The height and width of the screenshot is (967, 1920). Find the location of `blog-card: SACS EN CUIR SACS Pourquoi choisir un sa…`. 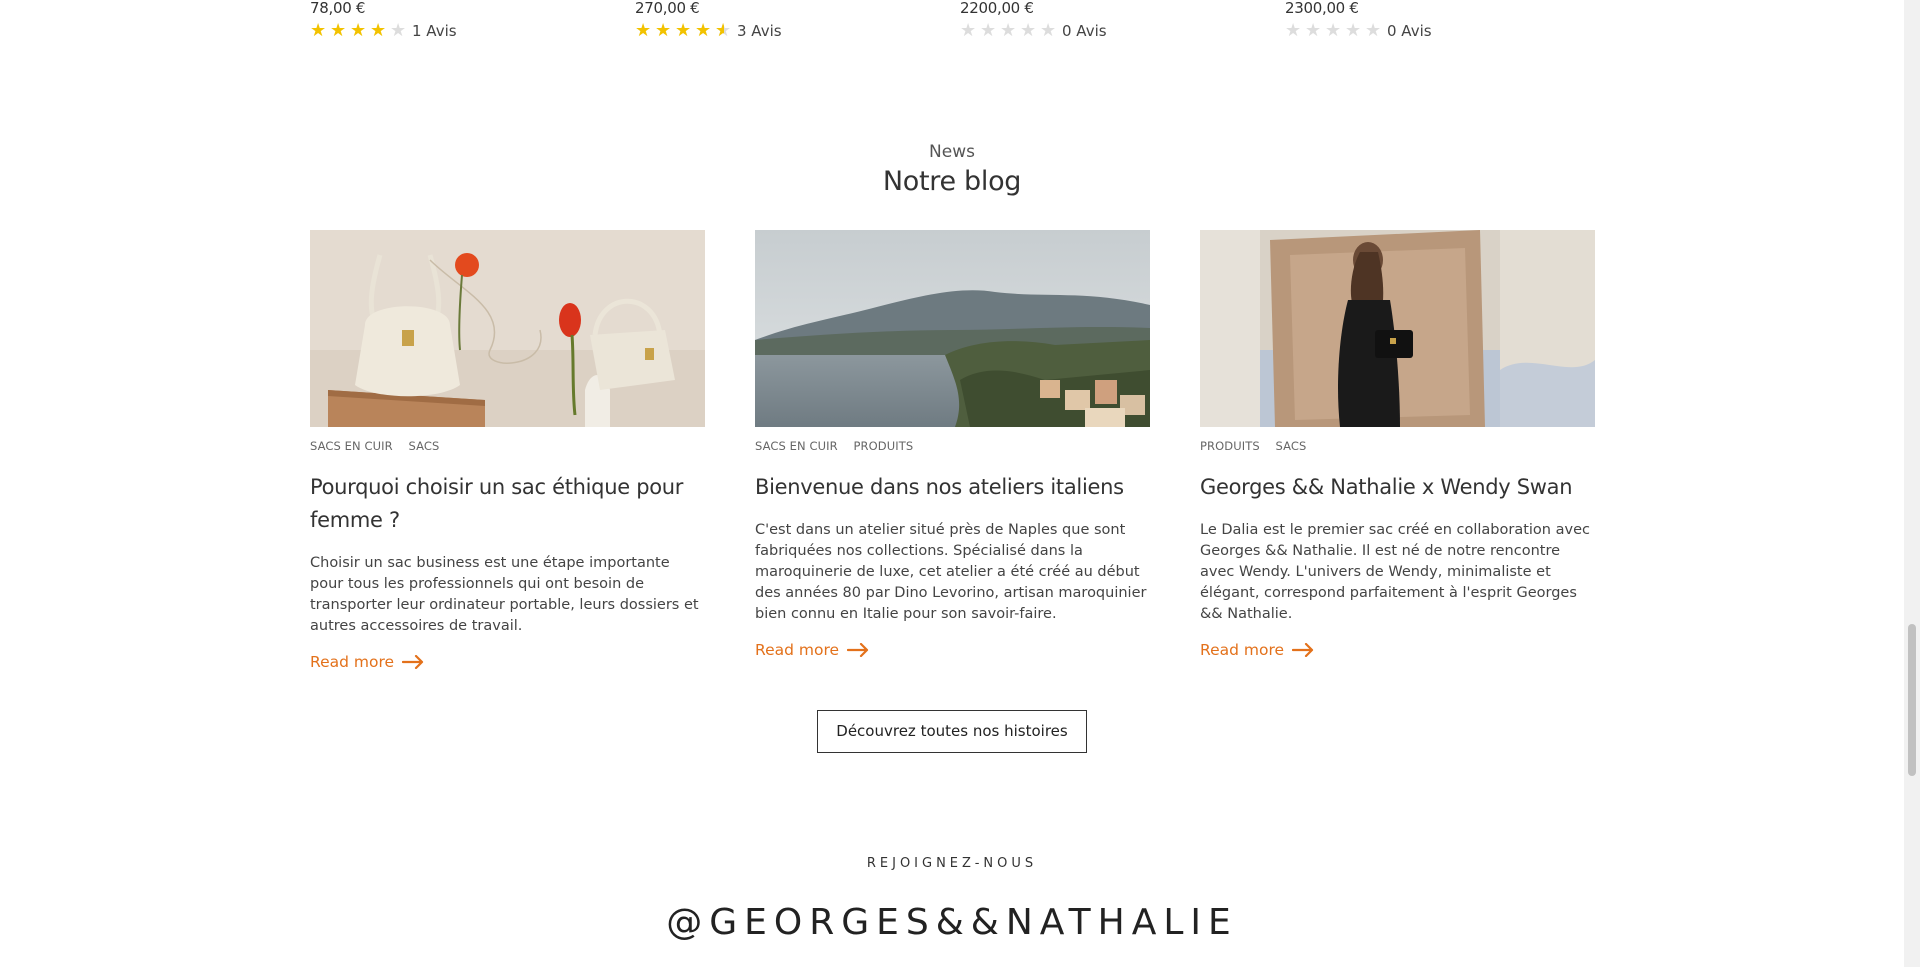

blog-card: SACS EN CUIR SACS Pourquoi choisir un sa… is located at coordinates (507, 450).